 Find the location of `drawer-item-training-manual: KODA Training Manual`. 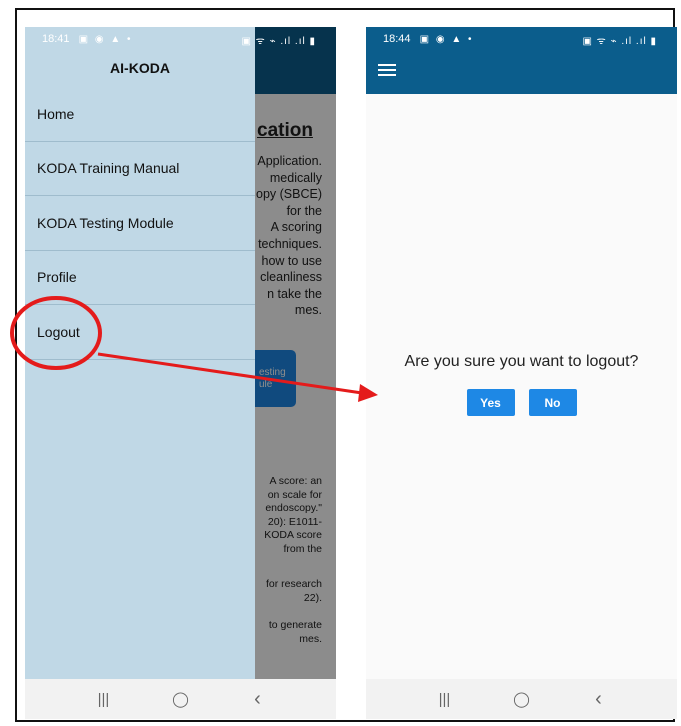

drawer-item-training-manual: KODA Training Manual is located at coordinates (140, 169).